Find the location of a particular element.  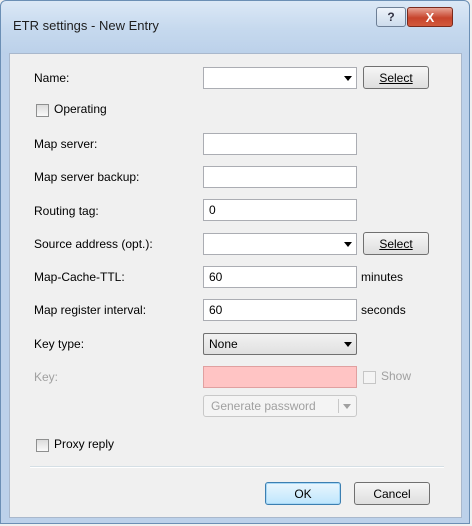

help-icon: ? is located at coordinates (391, 17).